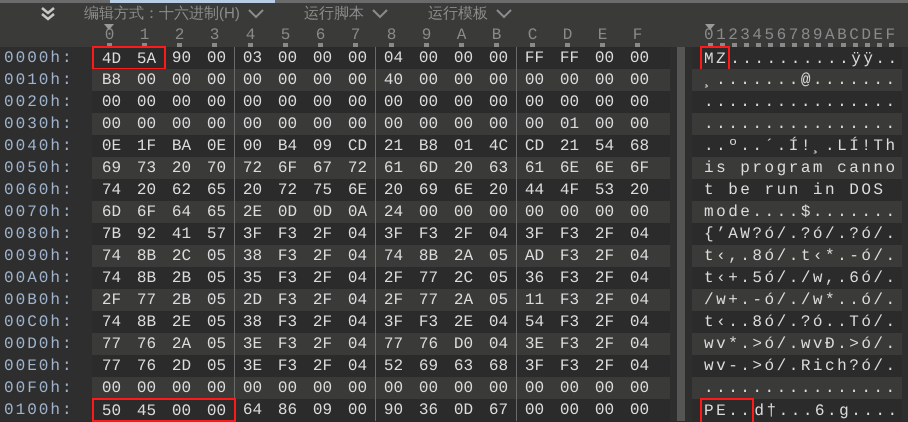 This screenshot has height=422, width=908. Describe the element at coordinates (569, 168) in the screenshot. I see `byte-cell: 6E` at that location.